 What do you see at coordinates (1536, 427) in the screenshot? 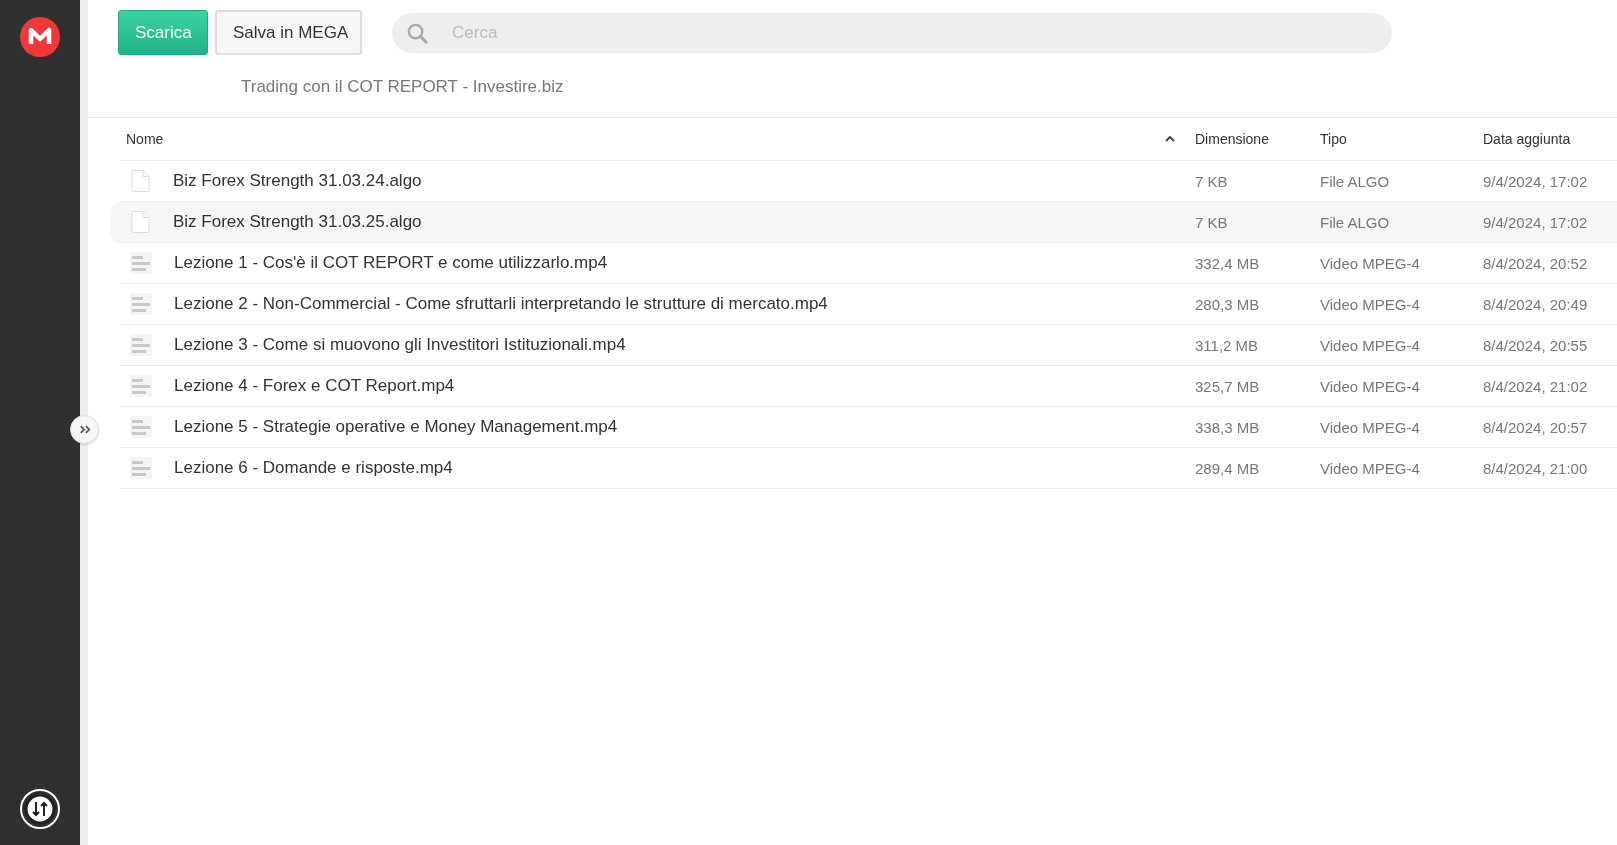
I see `date-added: 8/4/2024, 20:57` at bounding box center [1536, 427].